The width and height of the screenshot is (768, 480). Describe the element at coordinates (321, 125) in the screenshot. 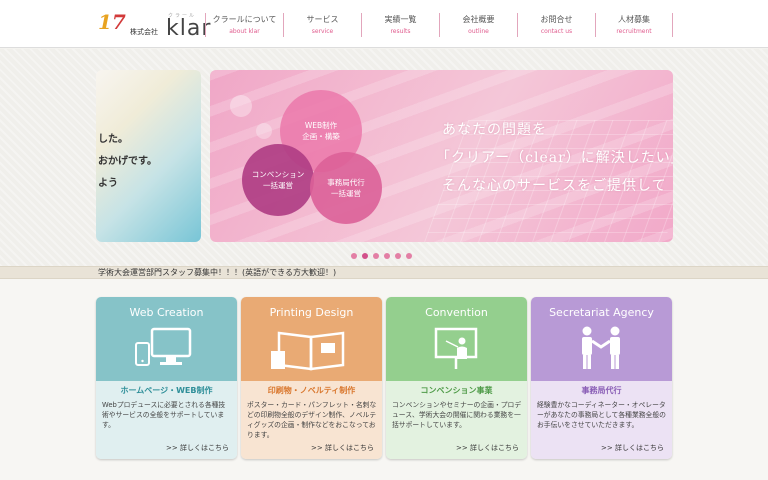

I see `bubble-text: WEB制作` at that location.